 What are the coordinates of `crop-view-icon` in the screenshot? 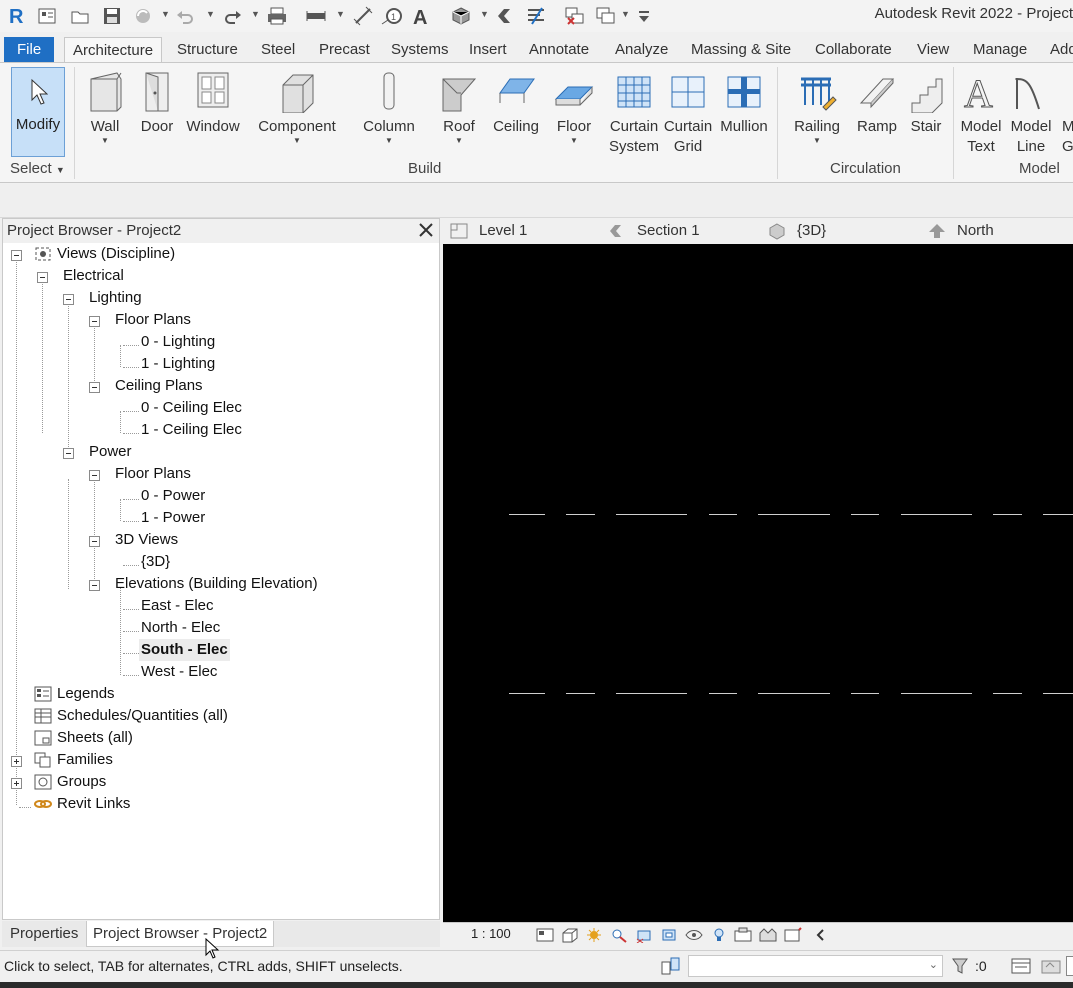 It's located at (644, 935).